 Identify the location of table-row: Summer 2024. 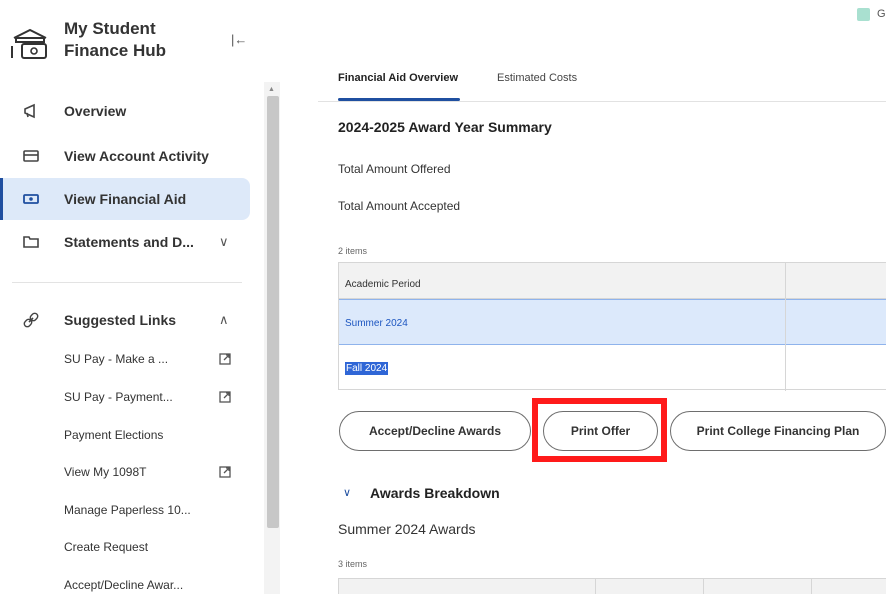
(612, 322).